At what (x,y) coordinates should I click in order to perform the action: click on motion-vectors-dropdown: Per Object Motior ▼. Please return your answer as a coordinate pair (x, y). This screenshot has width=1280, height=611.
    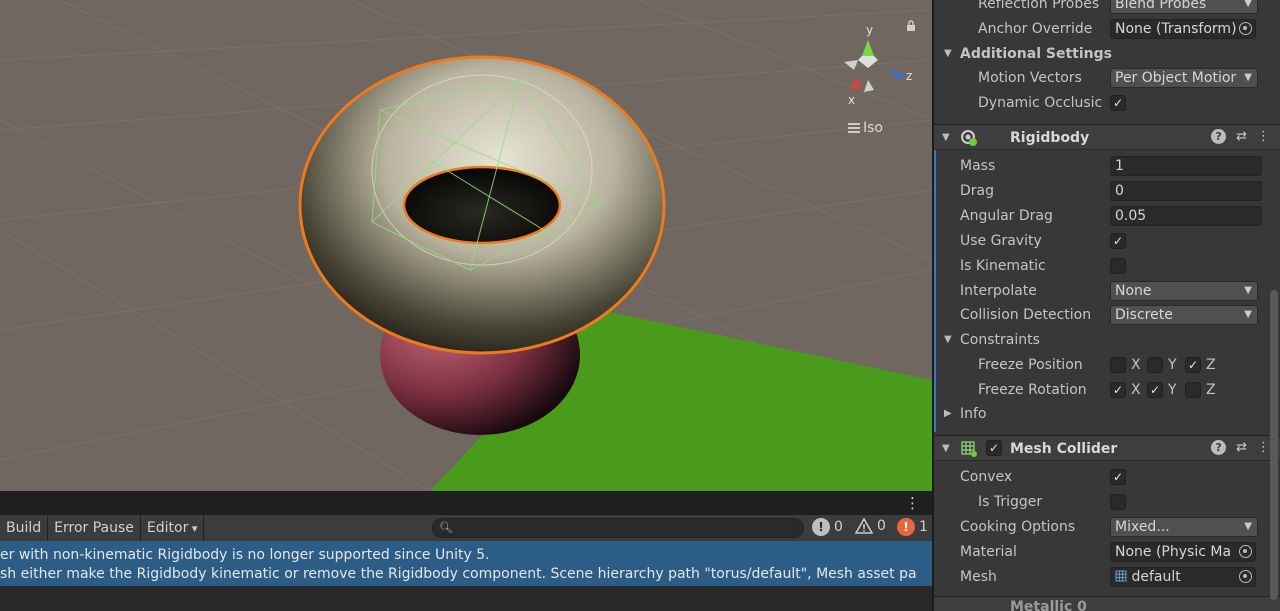
    Looking at the image, I should click on (1184, 78).